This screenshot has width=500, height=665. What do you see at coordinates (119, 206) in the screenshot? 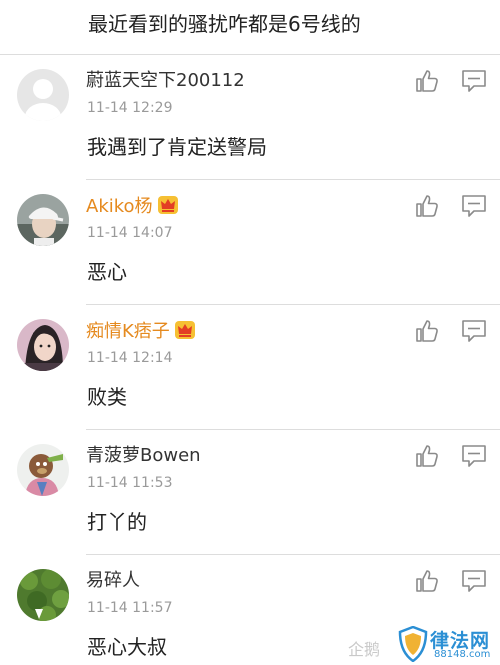
I see `username-text: Akiko杨` at bounding box center [119, 206].